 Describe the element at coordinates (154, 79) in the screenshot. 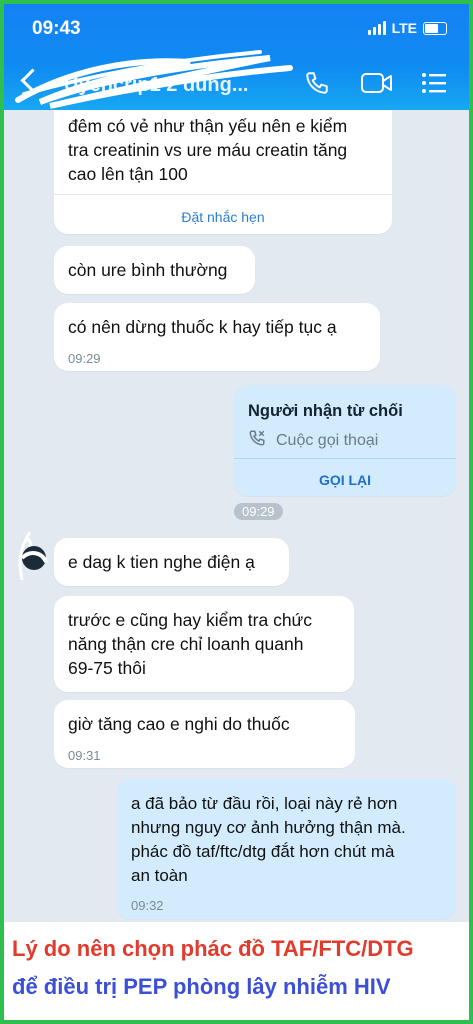

I see `redaction-scribble` at that location.